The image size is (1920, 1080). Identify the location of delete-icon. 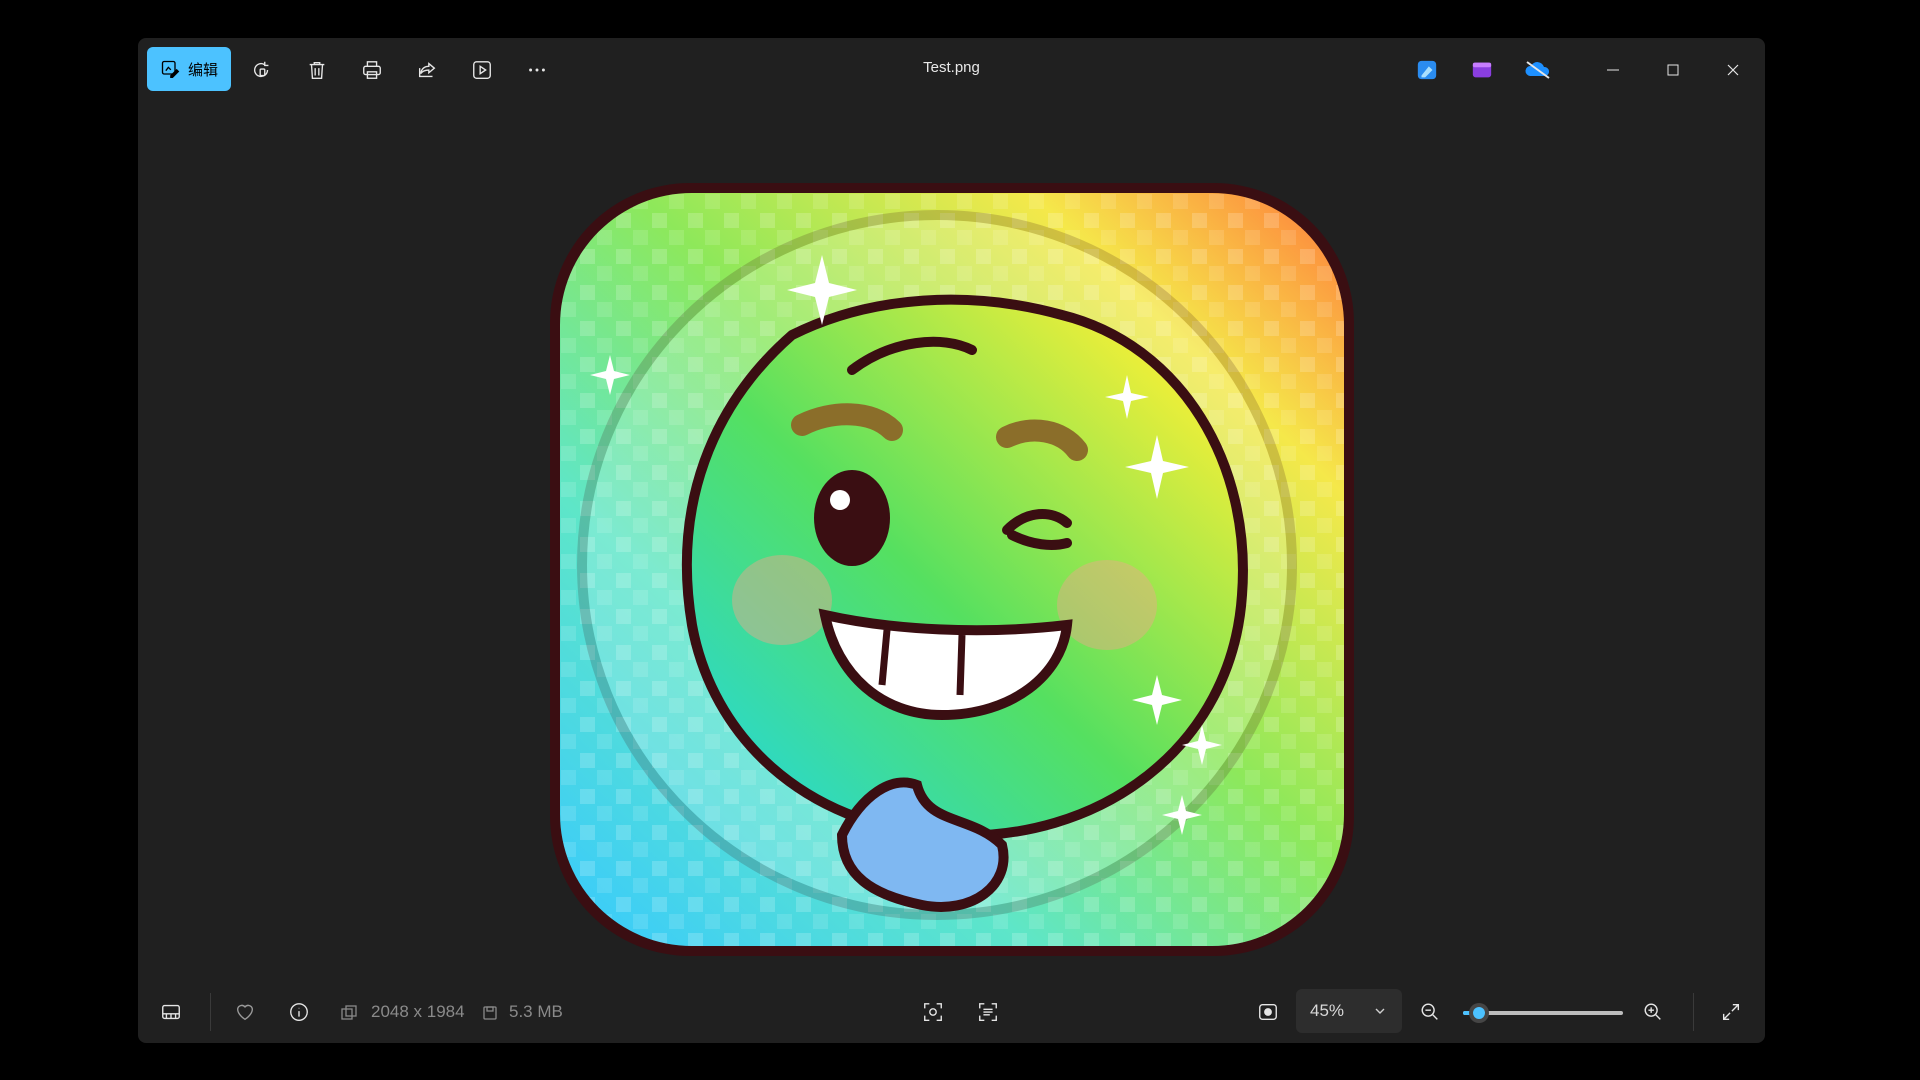
(317, 70).